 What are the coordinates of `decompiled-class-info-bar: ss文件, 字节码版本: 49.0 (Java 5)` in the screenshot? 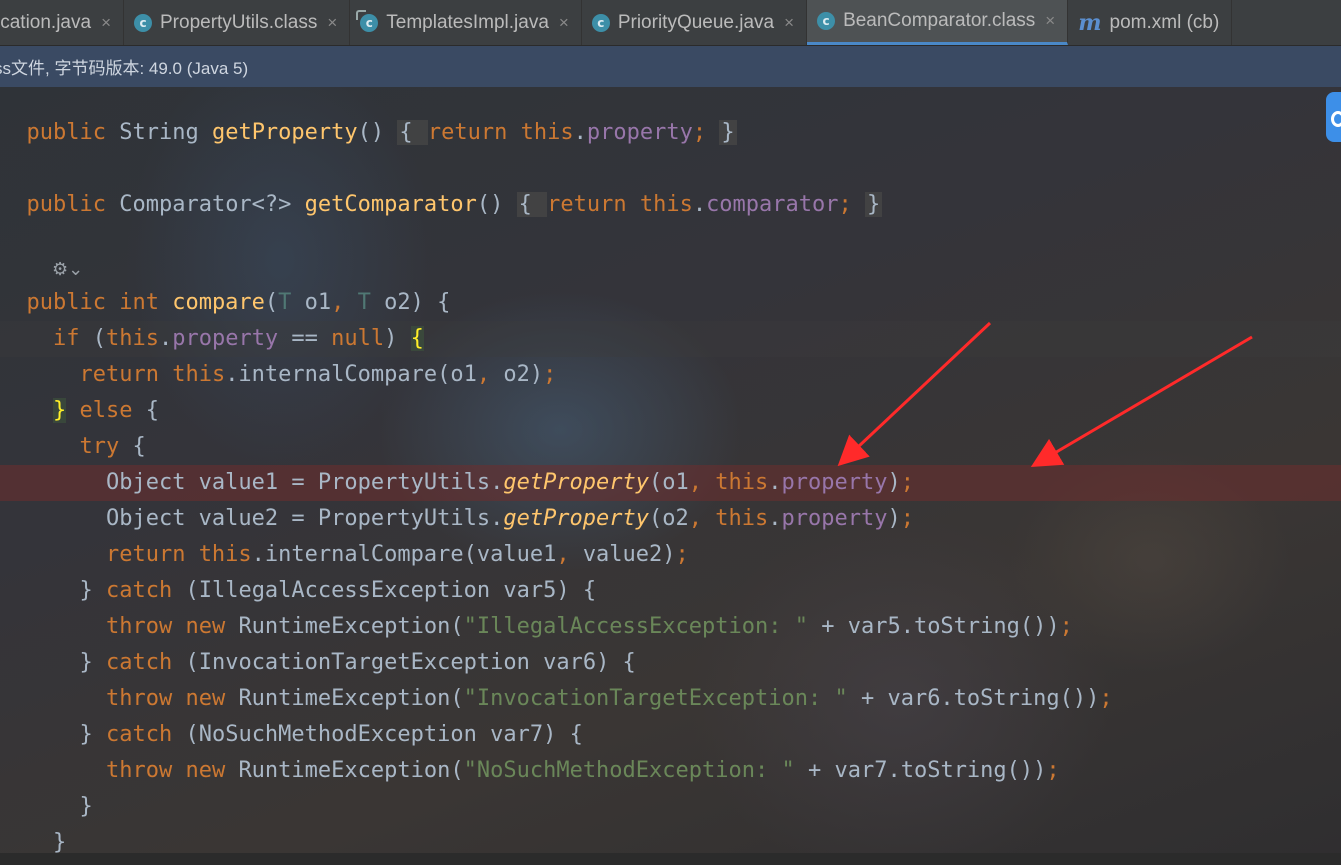 It's located at (670, 66).